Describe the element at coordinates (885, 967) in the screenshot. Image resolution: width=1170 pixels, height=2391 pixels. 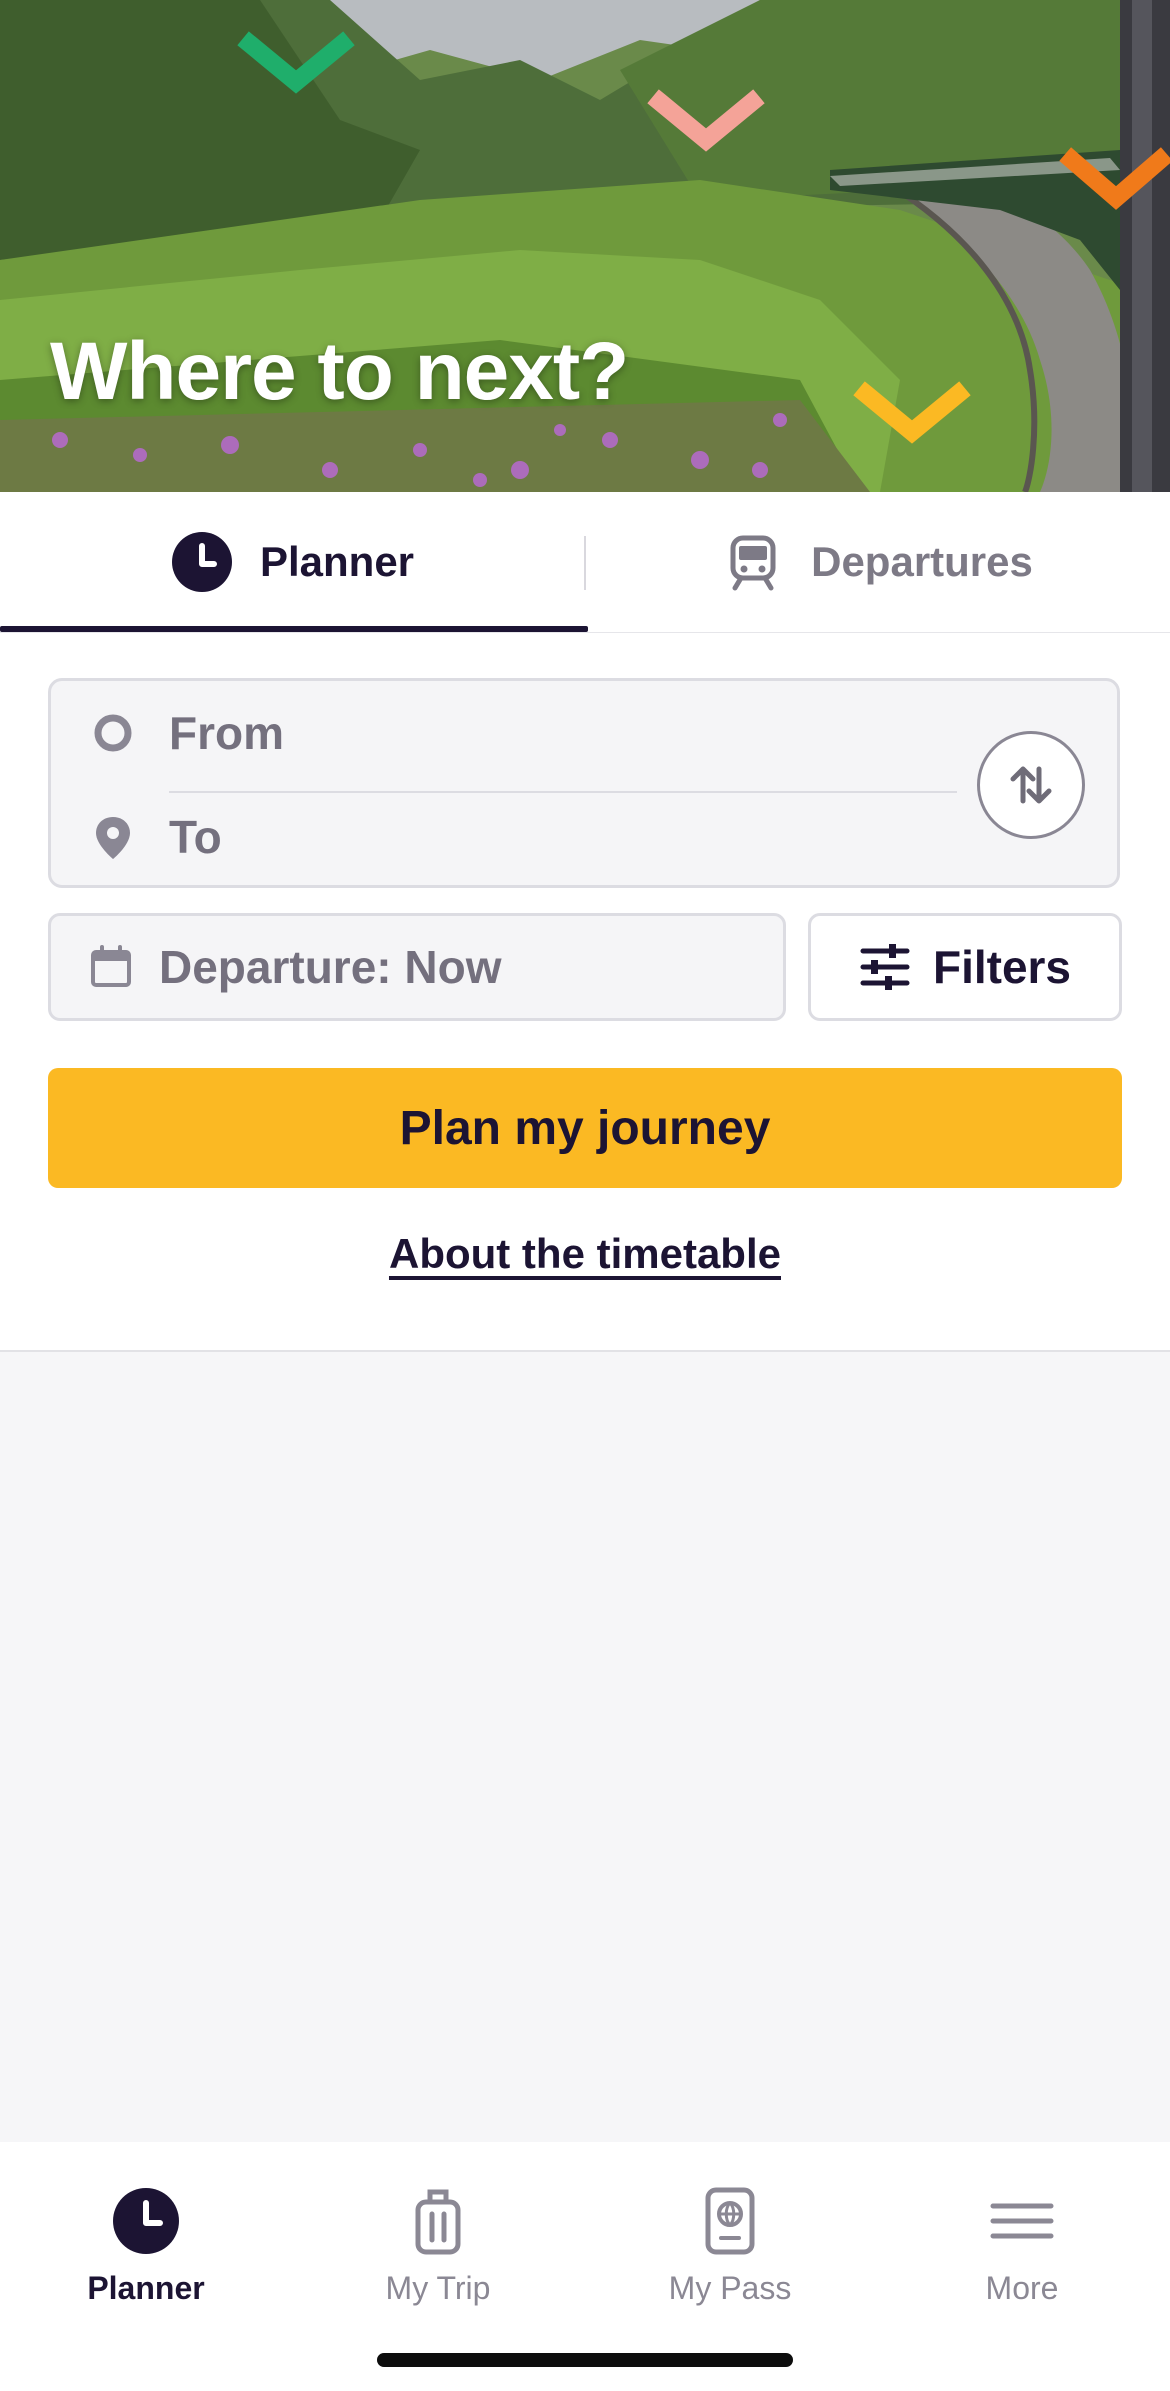
I see `sliders-icon` at that location.